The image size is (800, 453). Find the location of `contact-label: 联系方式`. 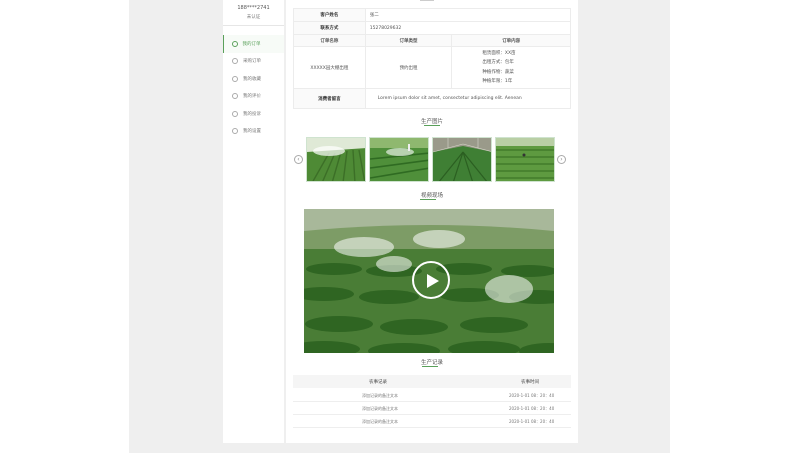

contact-label: 联系方式 is located at coordinates (329, 28).